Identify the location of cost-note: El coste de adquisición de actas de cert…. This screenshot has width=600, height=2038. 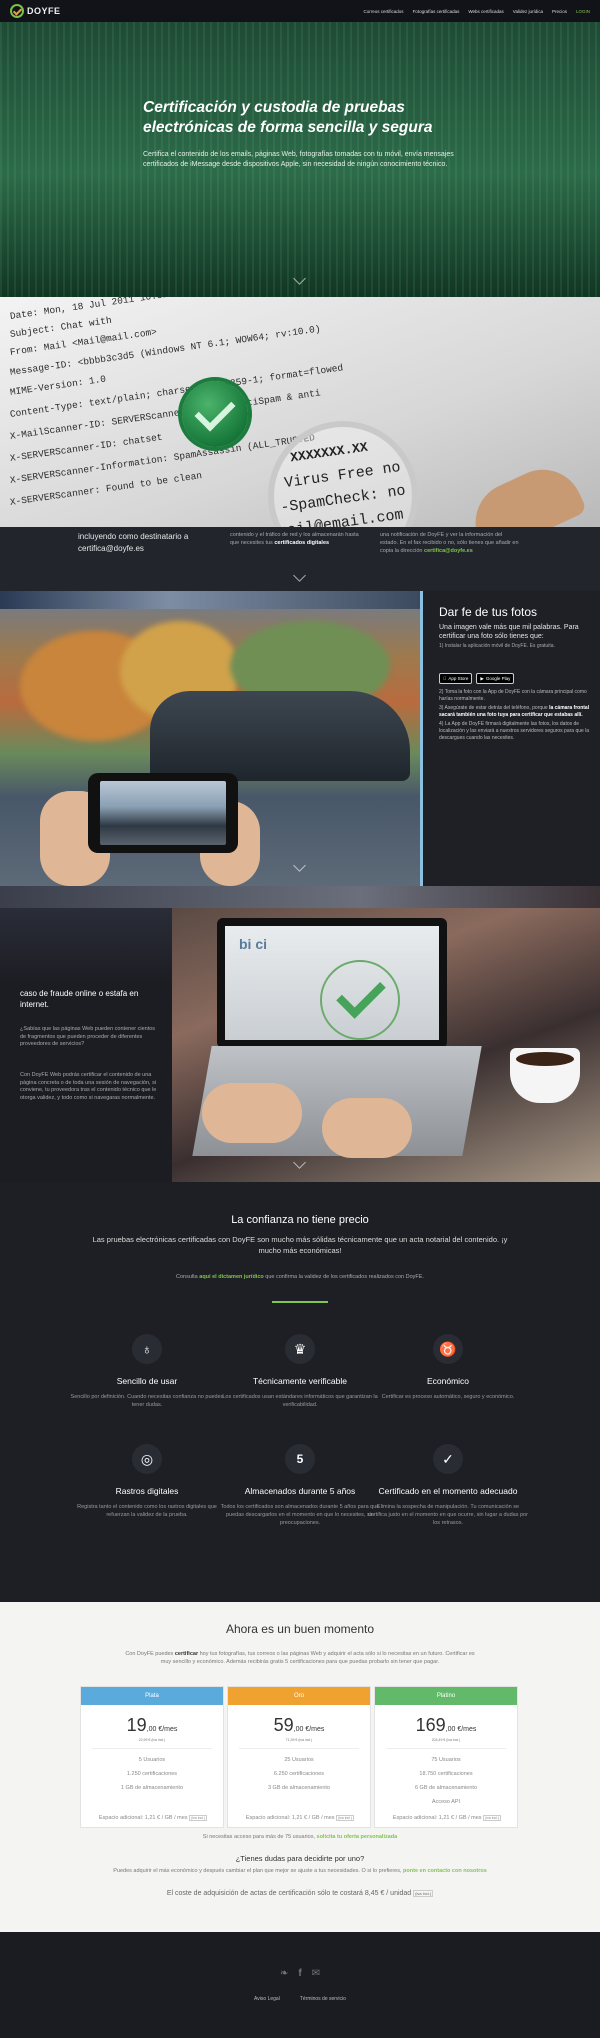
(300, 1893).